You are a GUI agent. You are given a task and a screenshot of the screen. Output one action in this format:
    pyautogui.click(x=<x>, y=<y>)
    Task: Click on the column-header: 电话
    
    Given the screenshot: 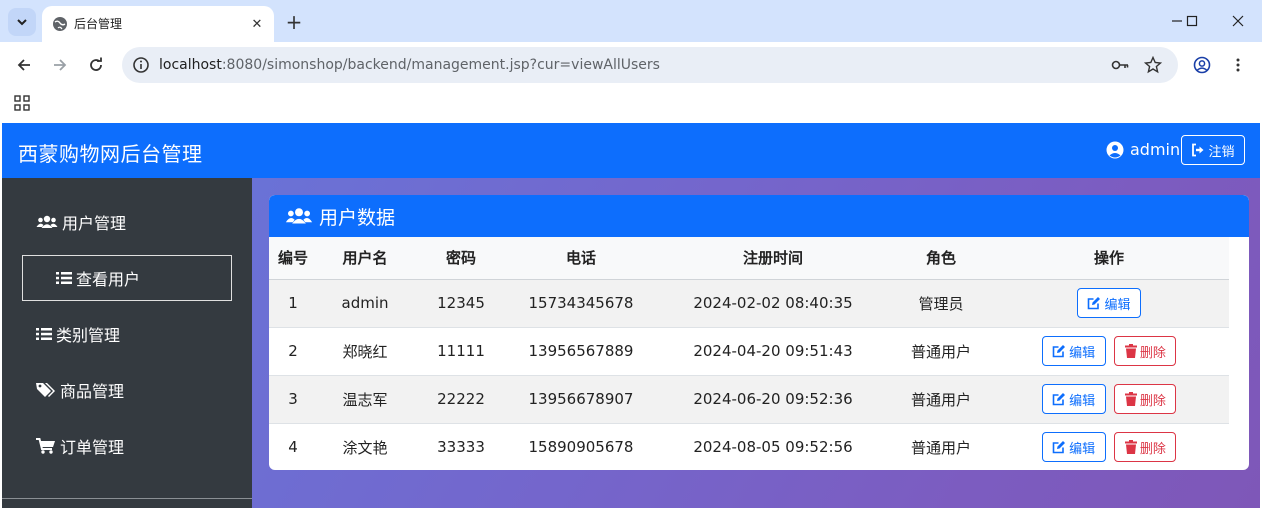 What is the action you would take?
    pyautogui.click(x=581, y=258)
    